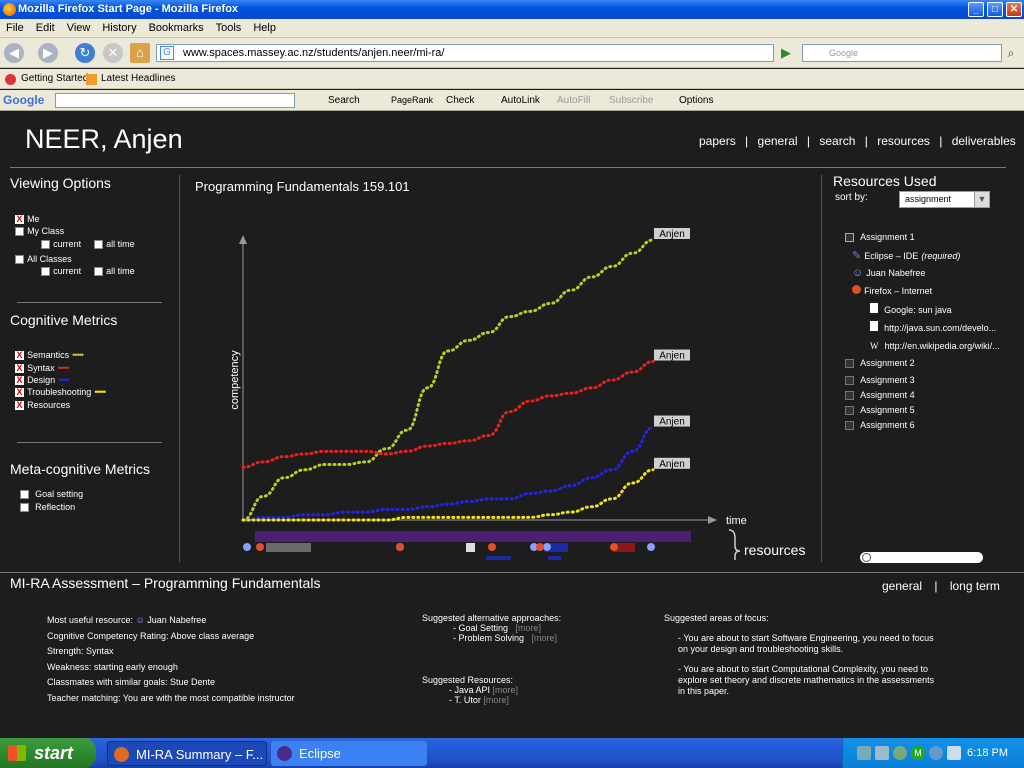 The width and height of the screenshot is (1024, 768). What do you see at coordinates (42, 405) in the screenshot?
I see `metric-resources: X Resources` at bounding box center [42, 405].